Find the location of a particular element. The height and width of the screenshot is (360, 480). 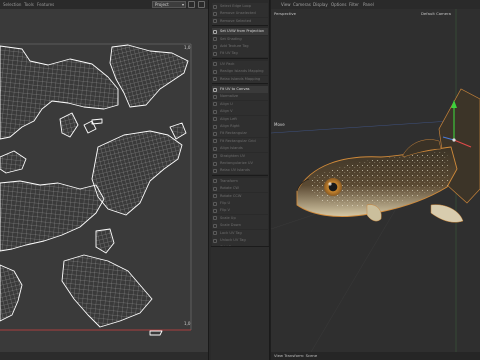

tool-item: Flip U is located at coordinates (240, 203).